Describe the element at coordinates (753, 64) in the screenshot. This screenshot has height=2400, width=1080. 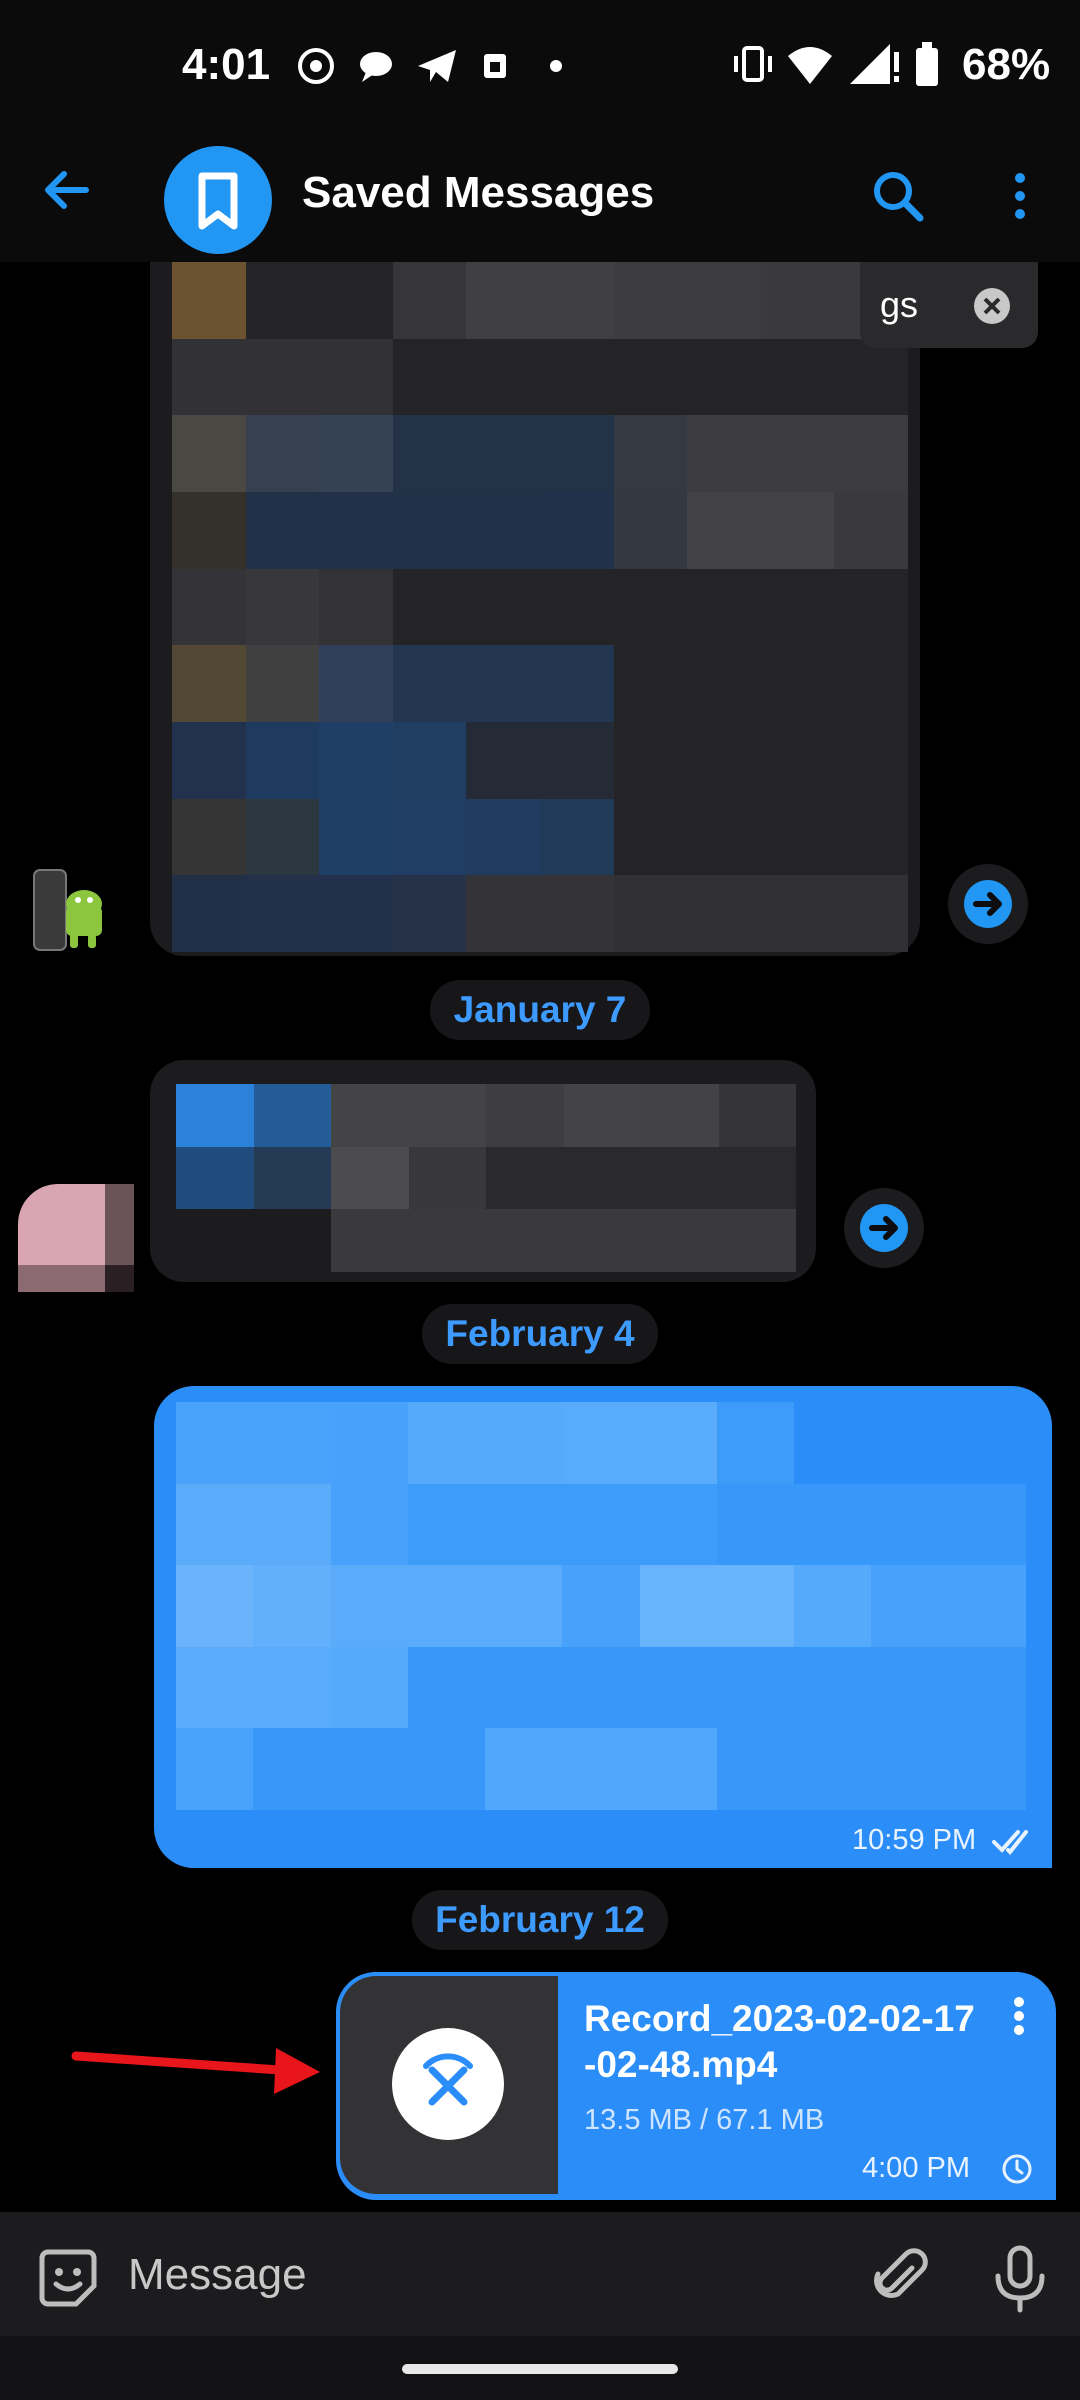
I see `vibrate-icon` at that location.